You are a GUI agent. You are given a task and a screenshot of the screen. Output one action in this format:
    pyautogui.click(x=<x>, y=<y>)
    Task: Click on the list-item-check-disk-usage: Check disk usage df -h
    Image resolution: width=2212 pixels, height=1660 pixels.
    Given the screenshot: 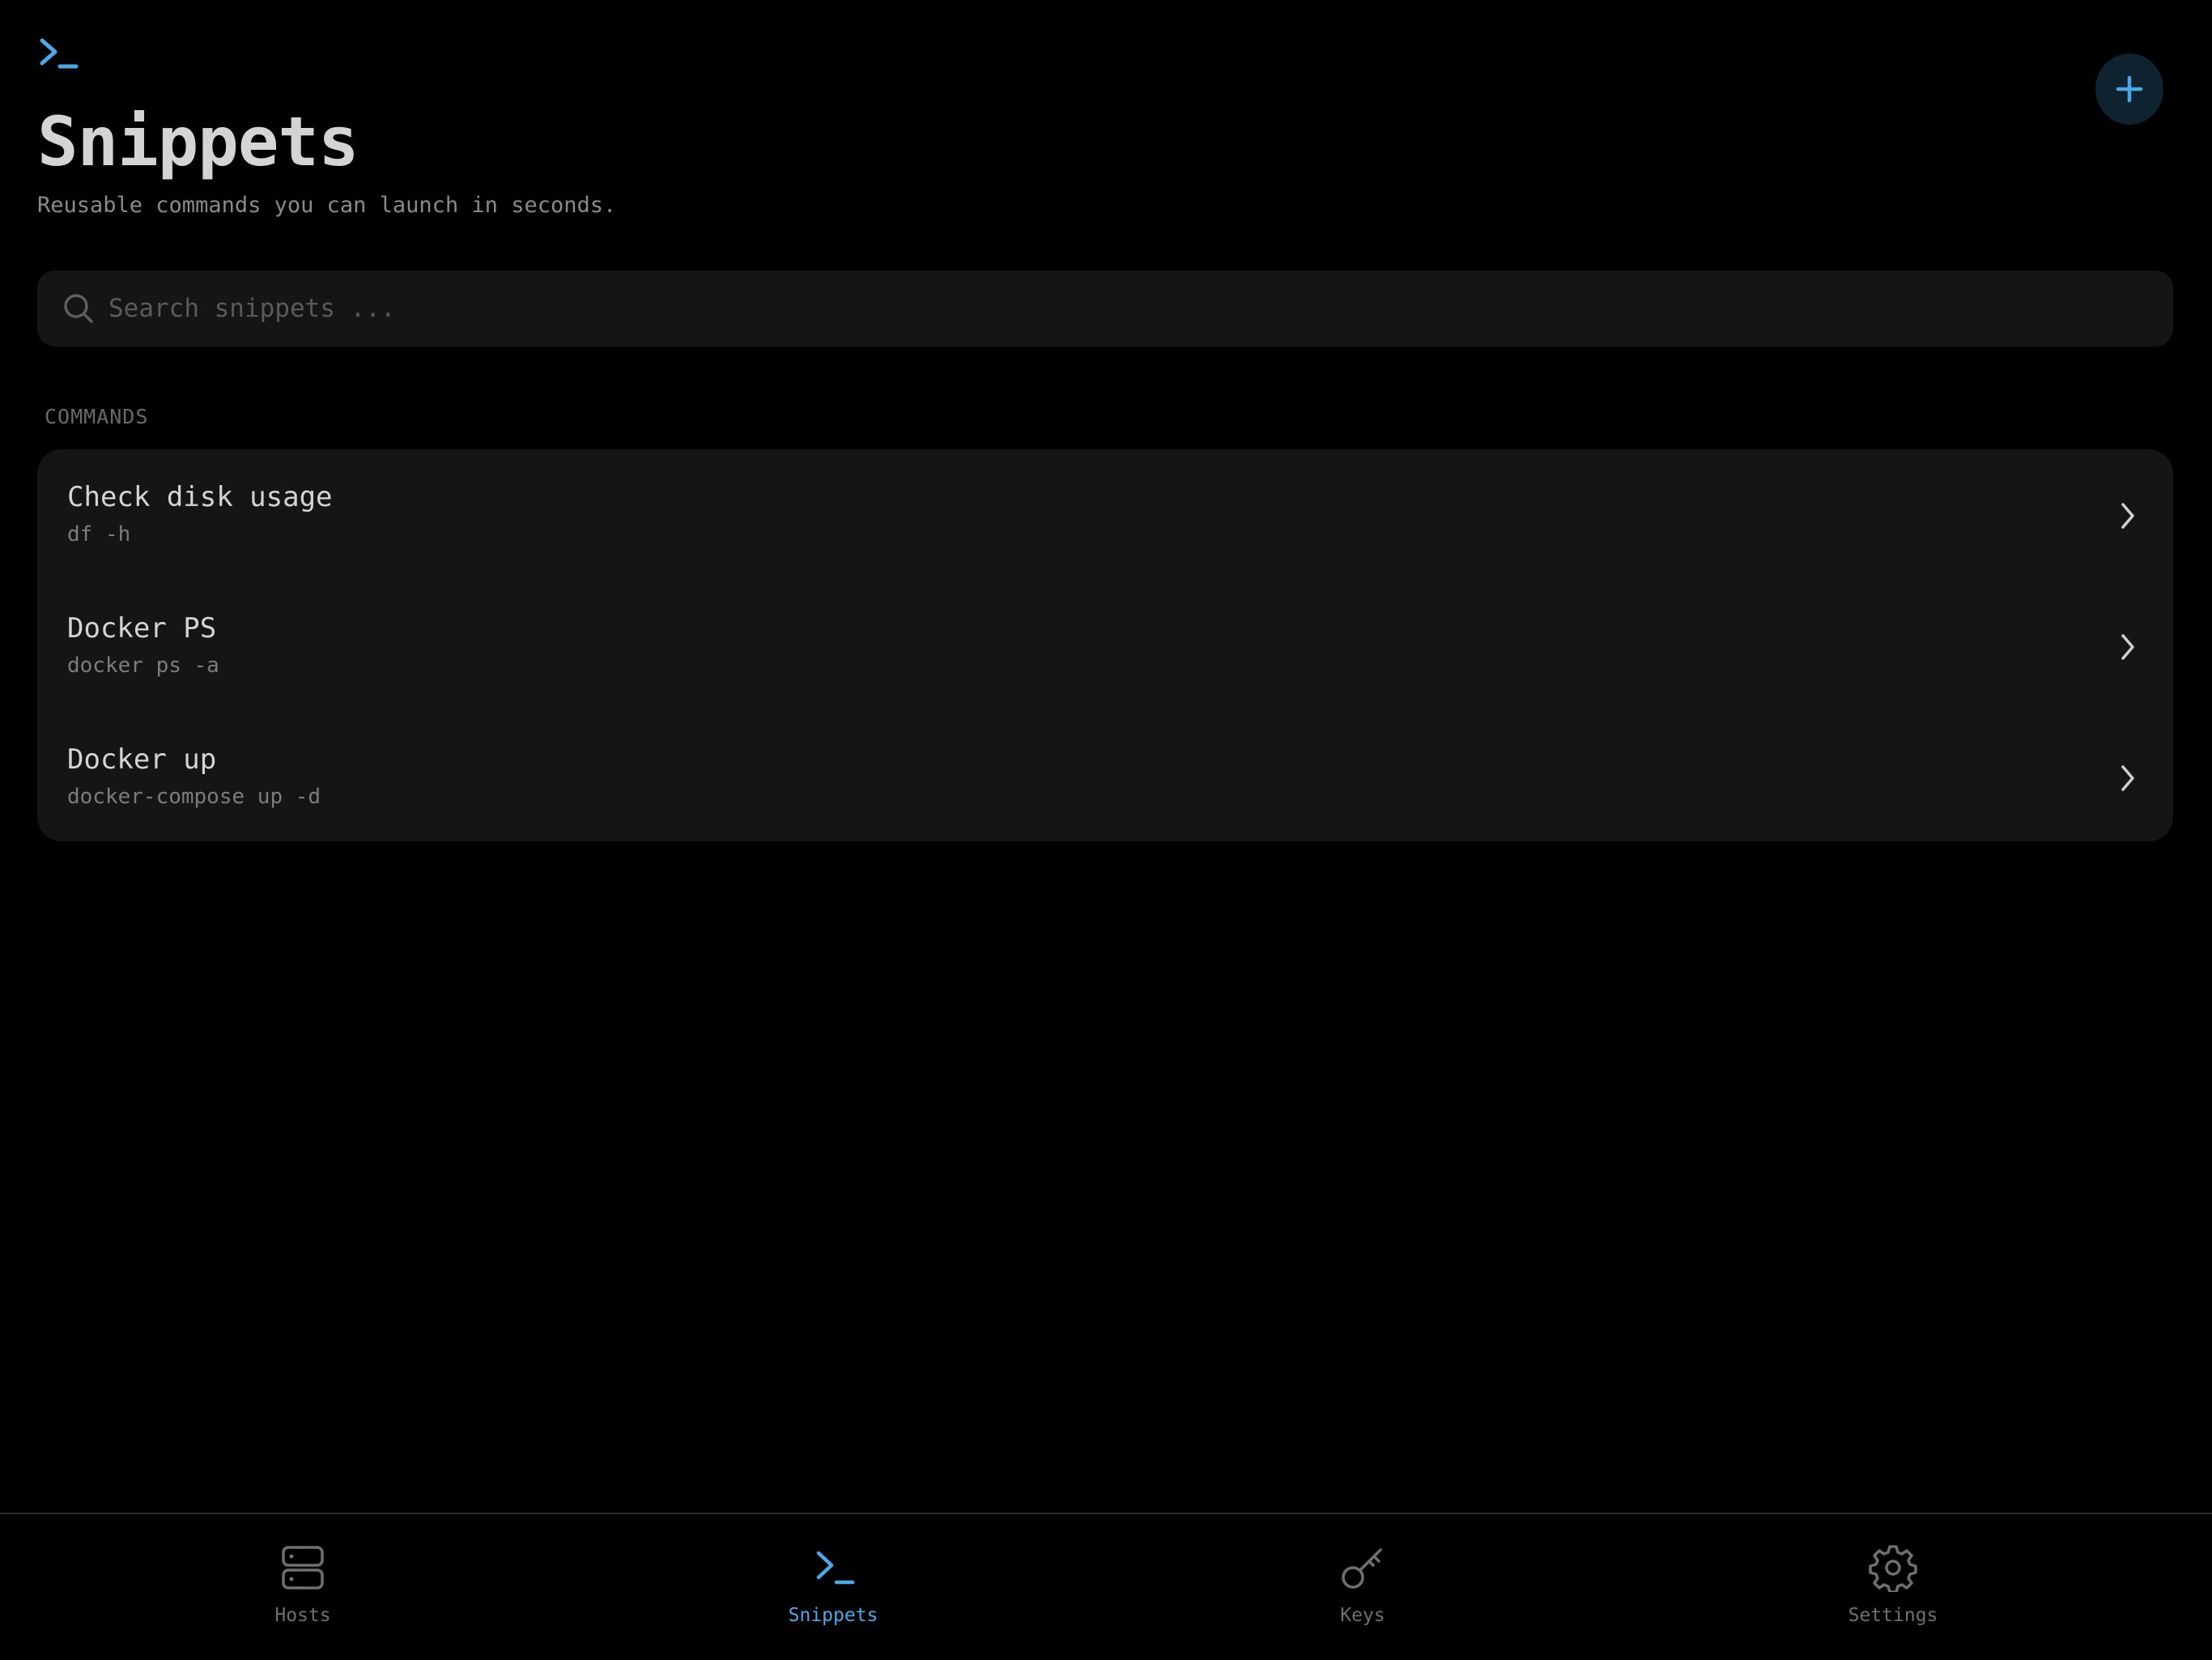 What is the action you would take?
    pyautogui.click(x=1105, y=515)
    